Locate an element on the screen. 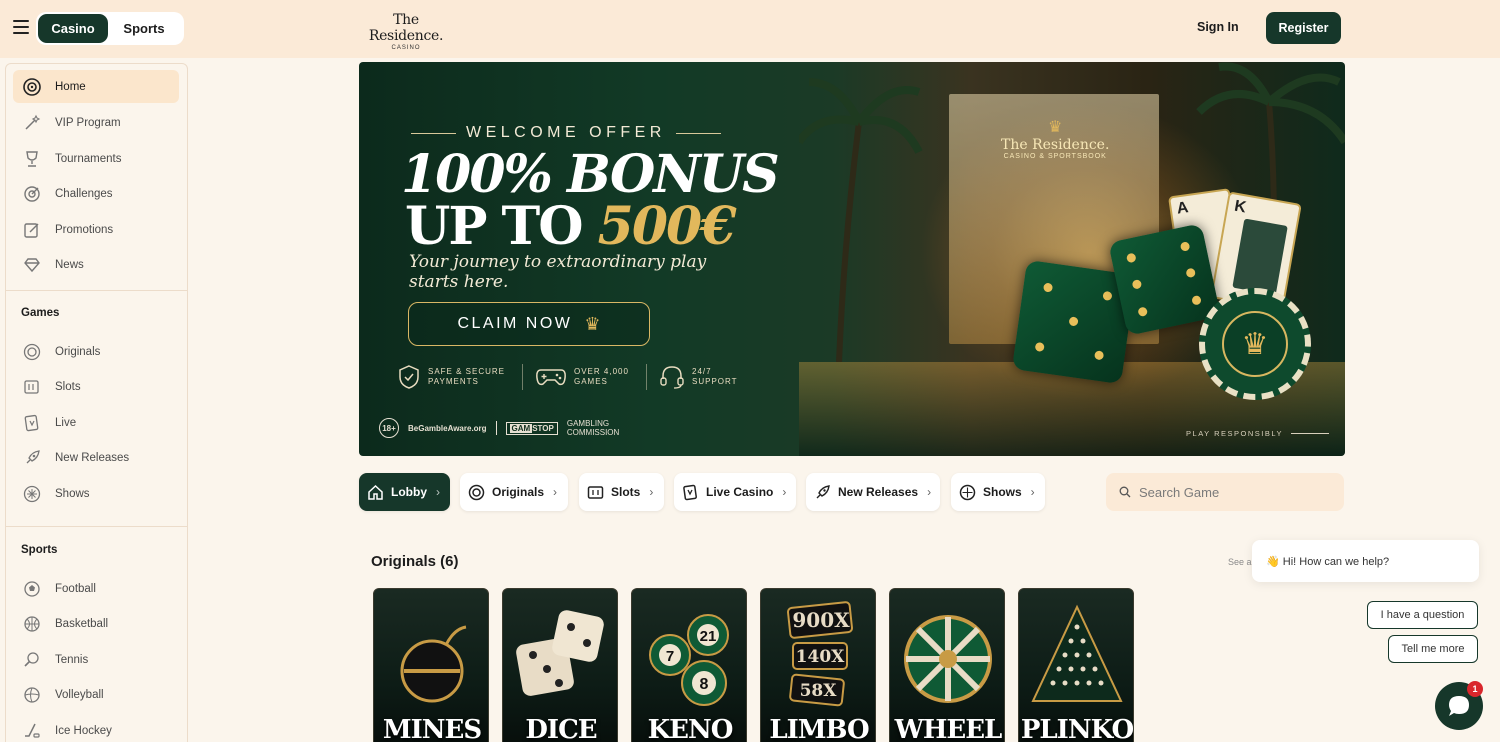  game-card-mines: MINES is located at coordinates (431, 665).